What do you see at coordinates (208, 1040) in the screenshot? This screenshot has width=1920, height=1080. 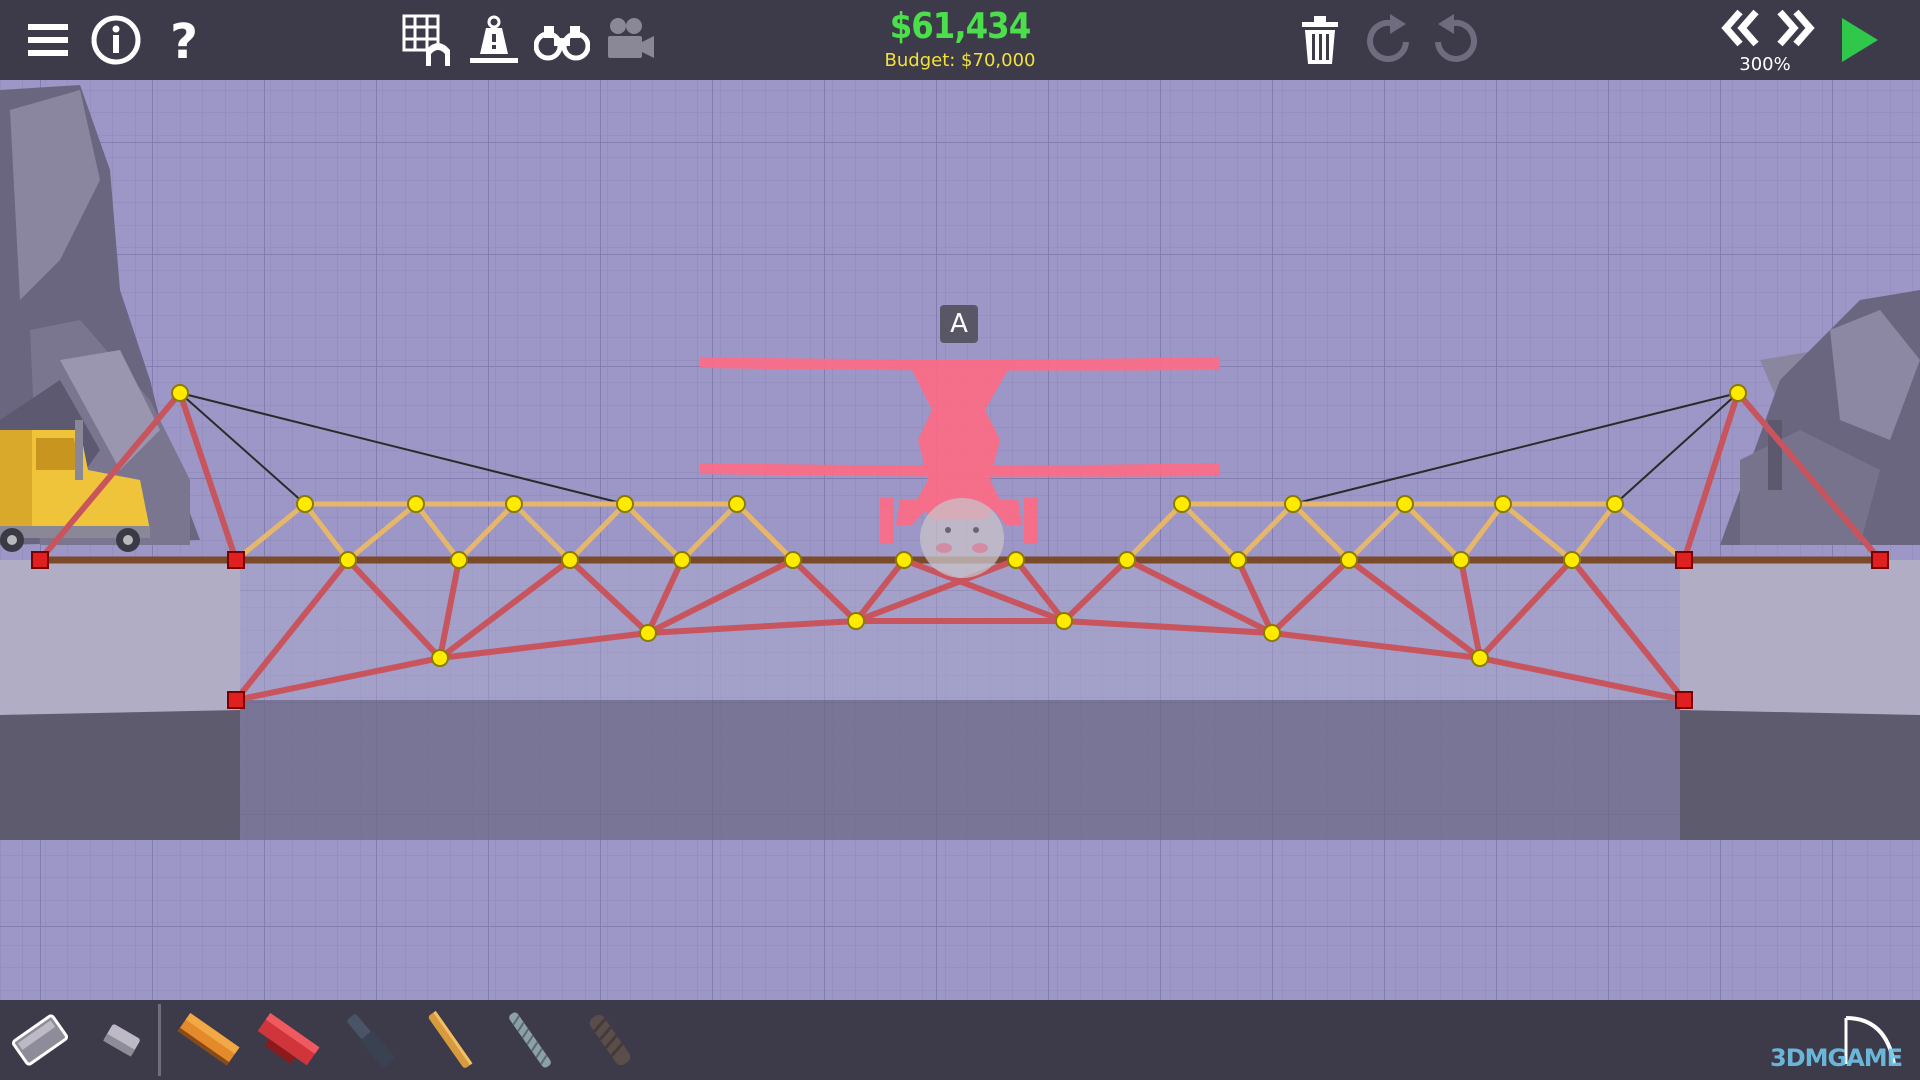 I see `road-material-icon` at bounding box center [208, 1040].